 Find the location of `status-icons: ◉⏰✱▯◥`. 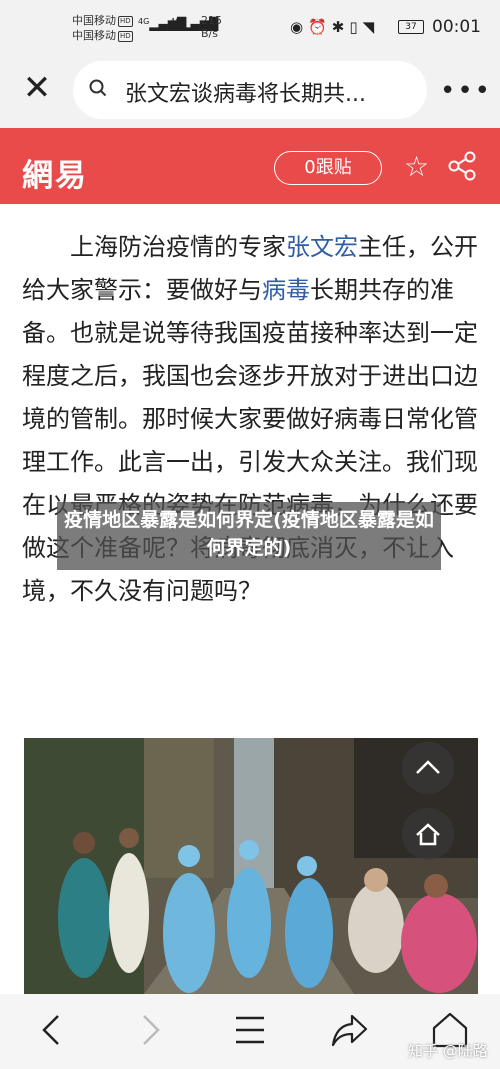

status-icons: ◉⏰✱▯◥ is located at coordinates (334, 27).